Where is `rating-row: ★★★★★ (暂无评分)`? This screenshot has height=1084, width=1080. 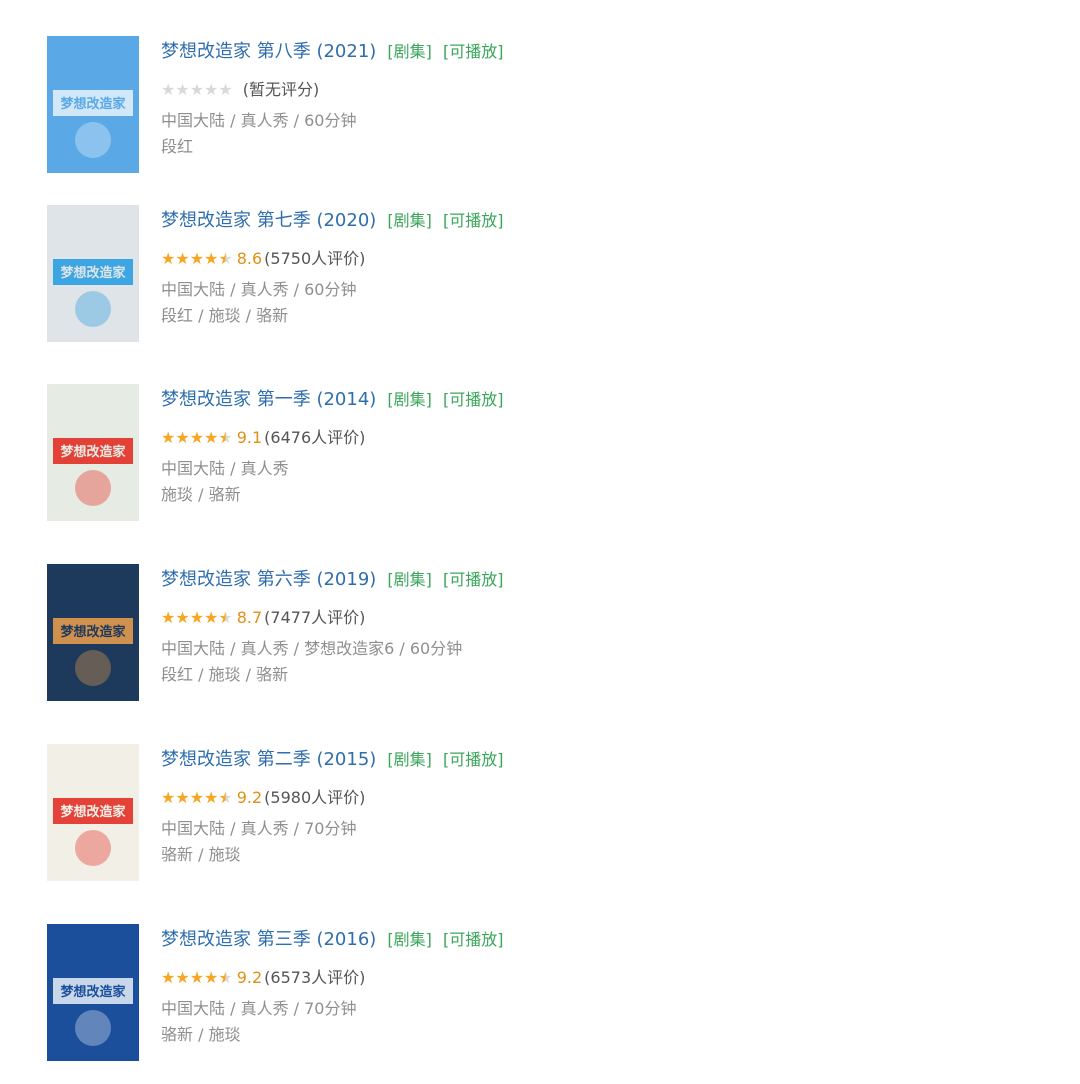
rating-row: ★★★★★ (暂无评分) is located at coordinates (601, 90).